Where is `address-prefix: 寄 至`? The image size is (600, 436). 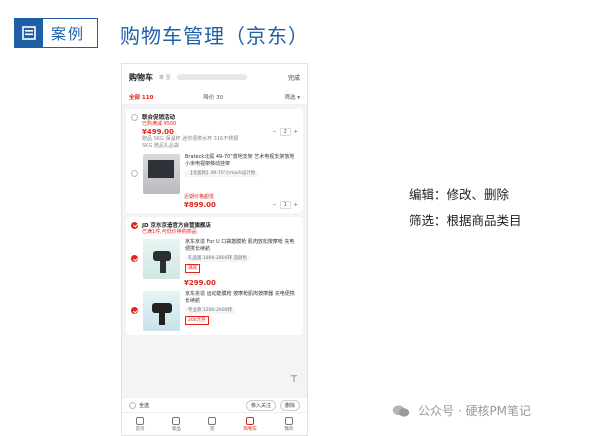 address-prefix: 寄 至 is located at coordinates (165, 77).